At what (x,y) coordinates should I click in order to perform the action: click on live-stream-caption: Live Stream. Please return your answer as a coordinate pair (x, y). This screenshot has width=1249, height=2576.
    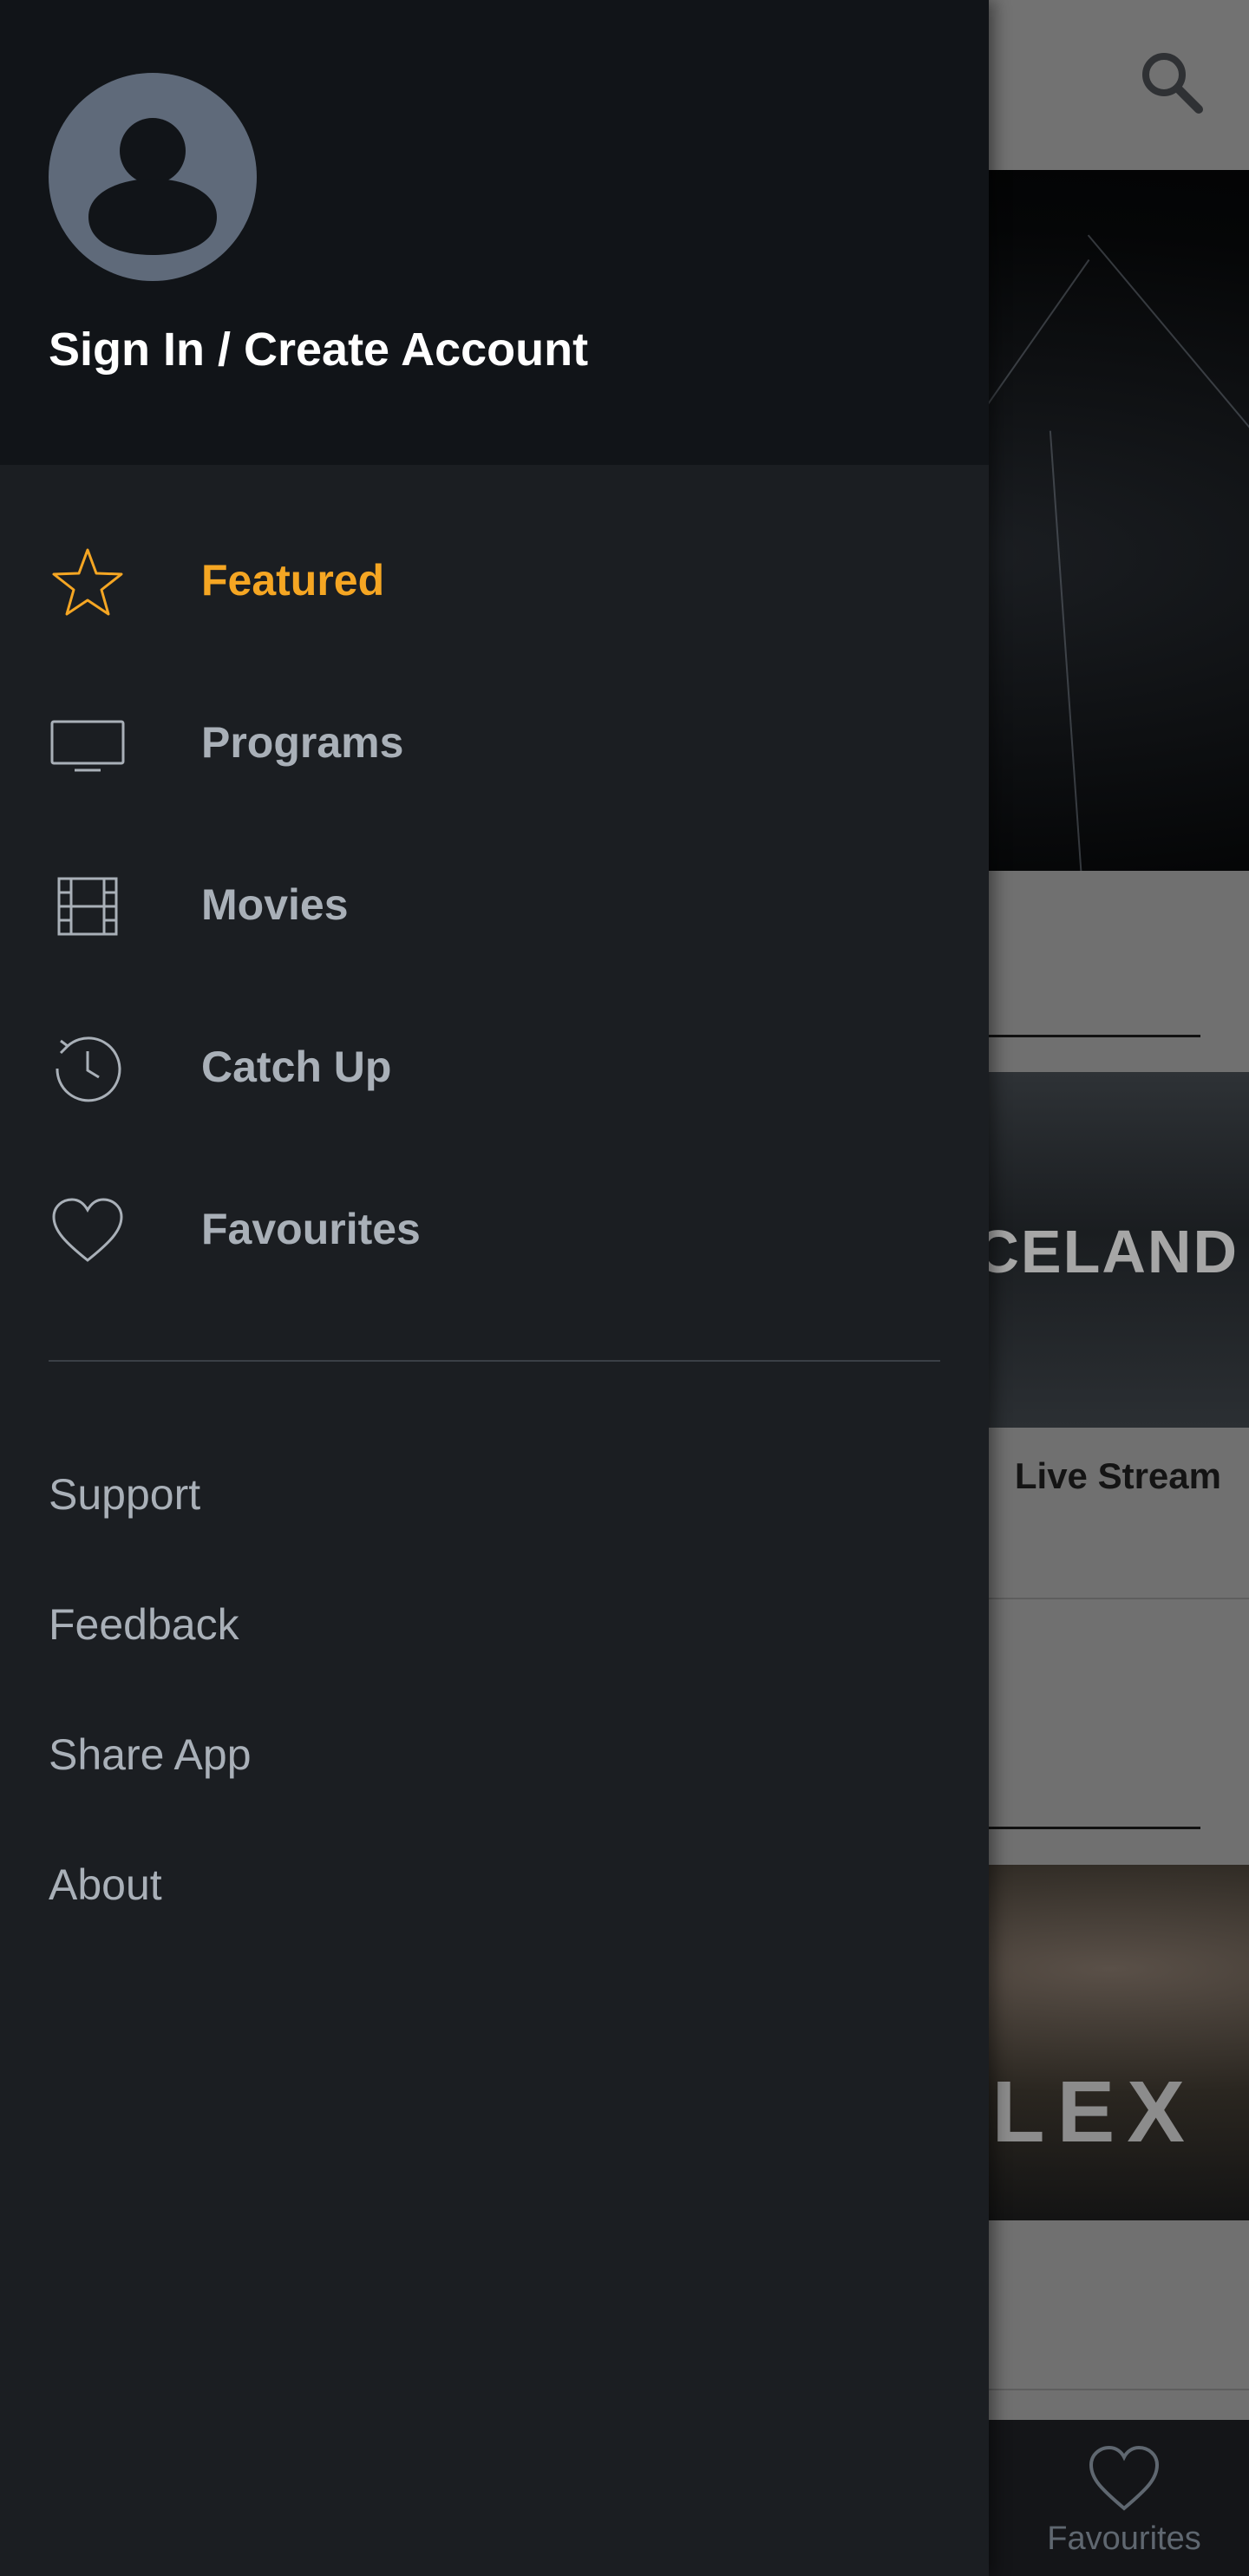
    Looking at the image, I should click on (1117, 1475).